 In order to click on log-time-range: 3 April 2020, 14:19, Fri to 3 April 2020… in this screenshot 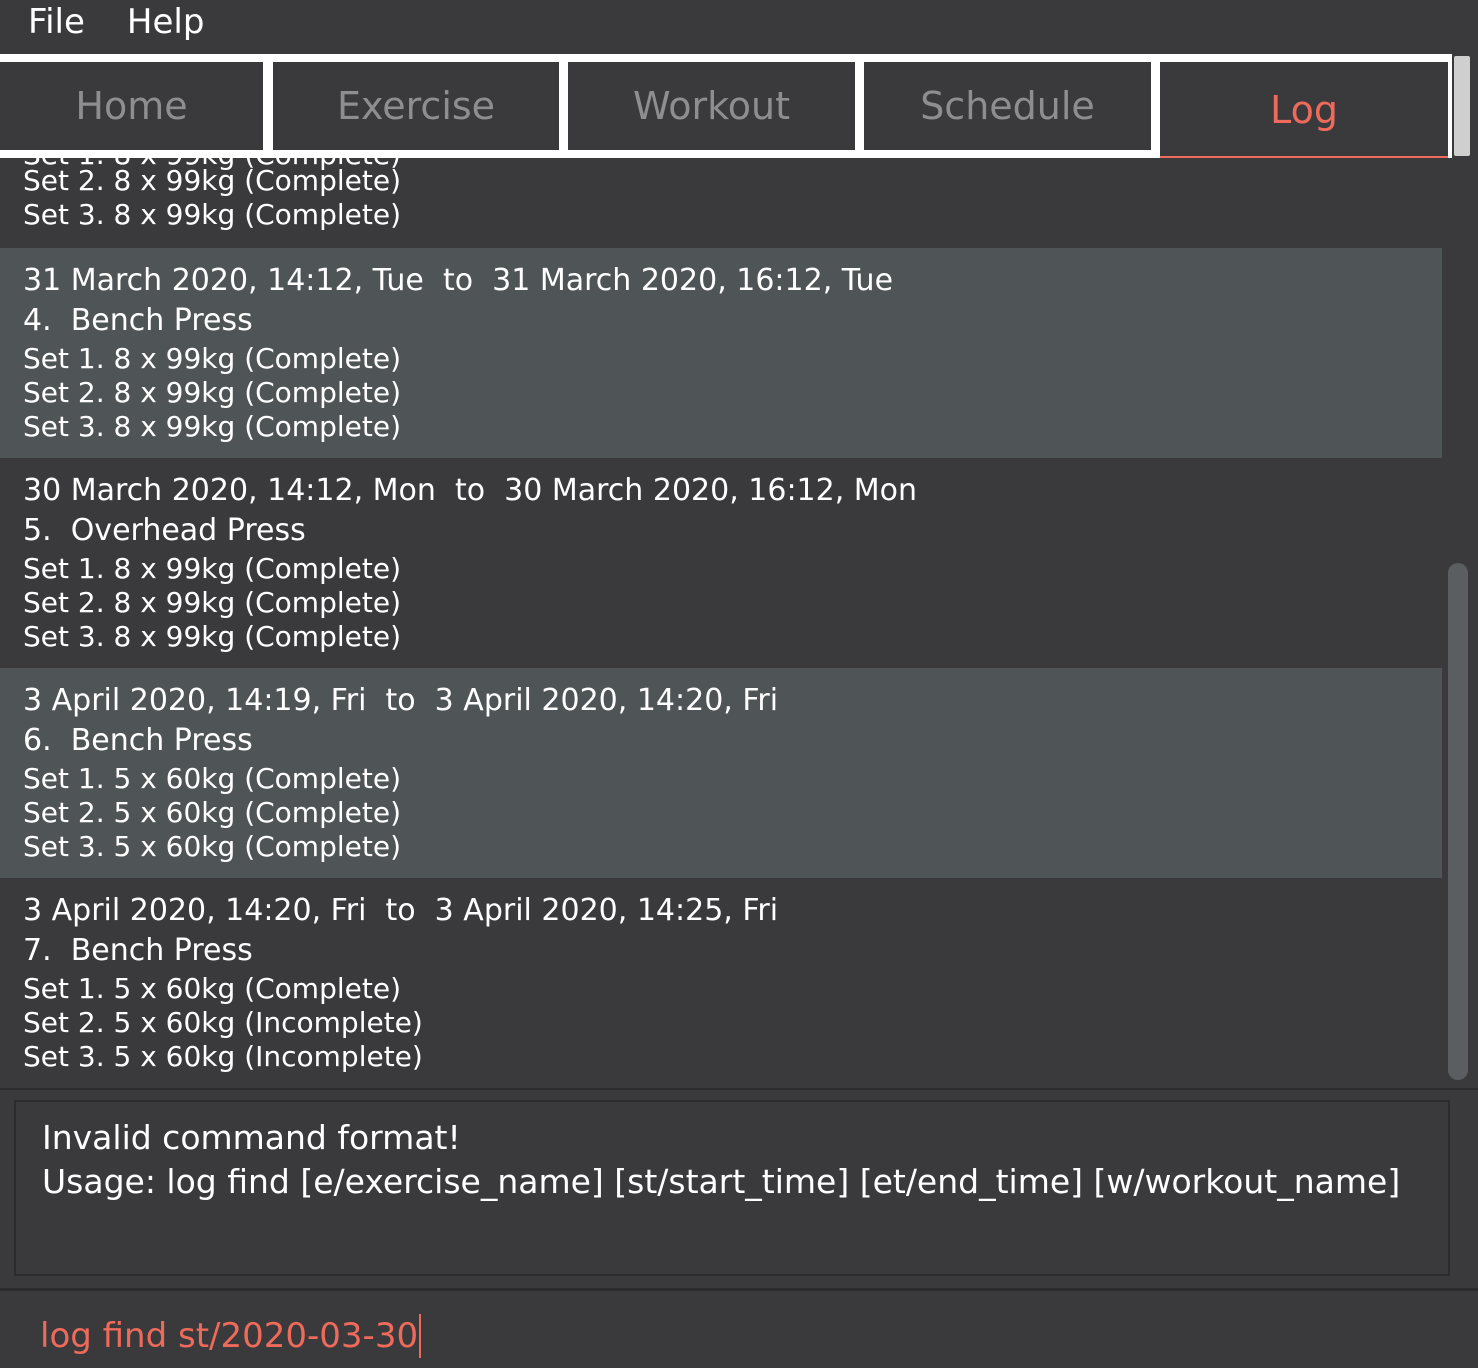, I will do `click(401, 700)`.